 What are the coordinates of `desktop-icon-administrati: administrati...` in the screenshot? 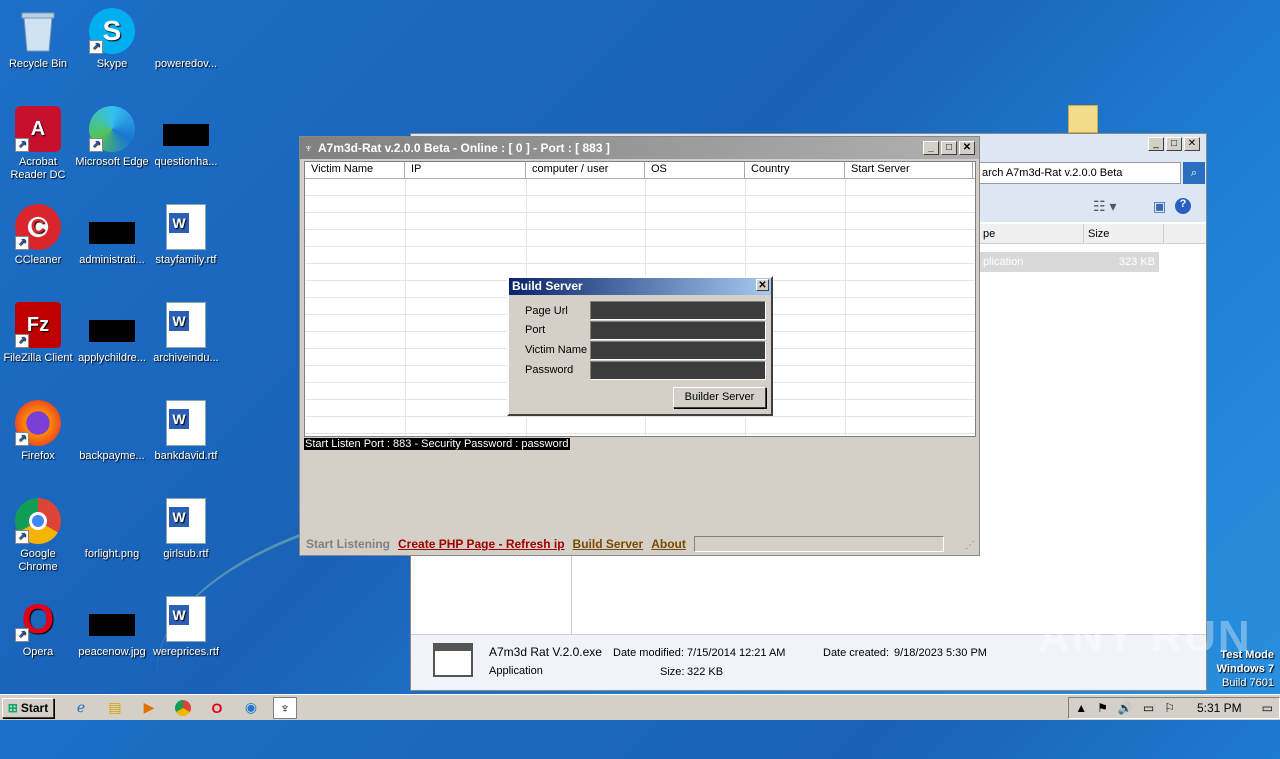 It's located at (112, 235).